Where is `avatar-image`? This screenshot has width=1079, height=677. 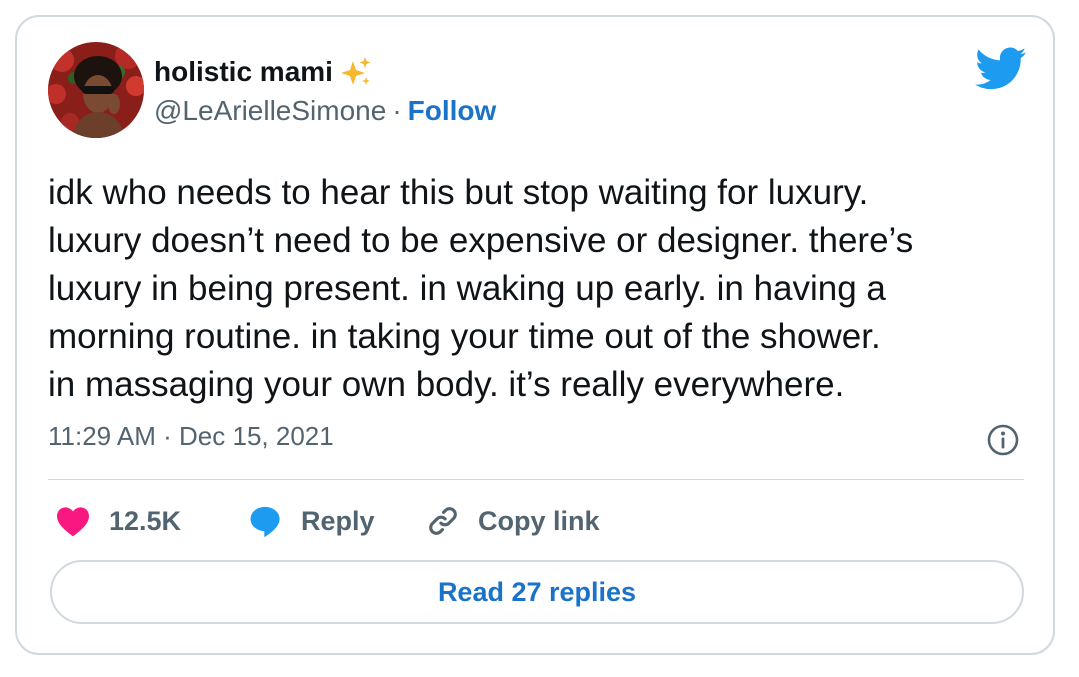
avatar-image is located at coordinates (96, 90).